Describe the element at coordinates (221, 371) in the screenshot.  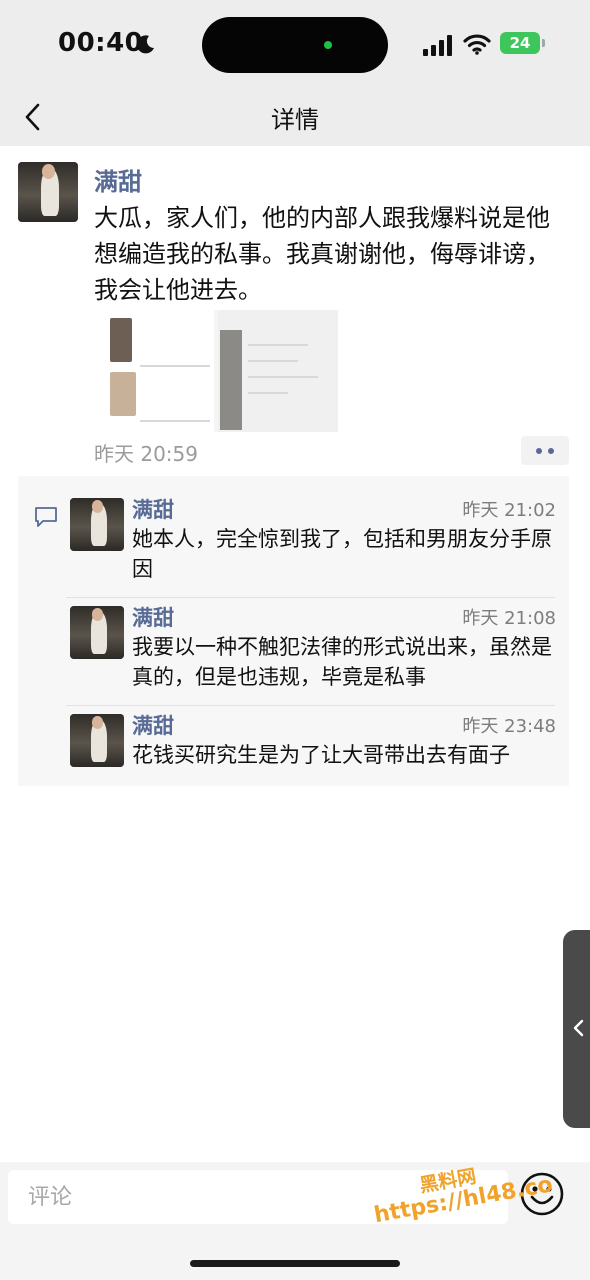
I see `post-image` at that location.